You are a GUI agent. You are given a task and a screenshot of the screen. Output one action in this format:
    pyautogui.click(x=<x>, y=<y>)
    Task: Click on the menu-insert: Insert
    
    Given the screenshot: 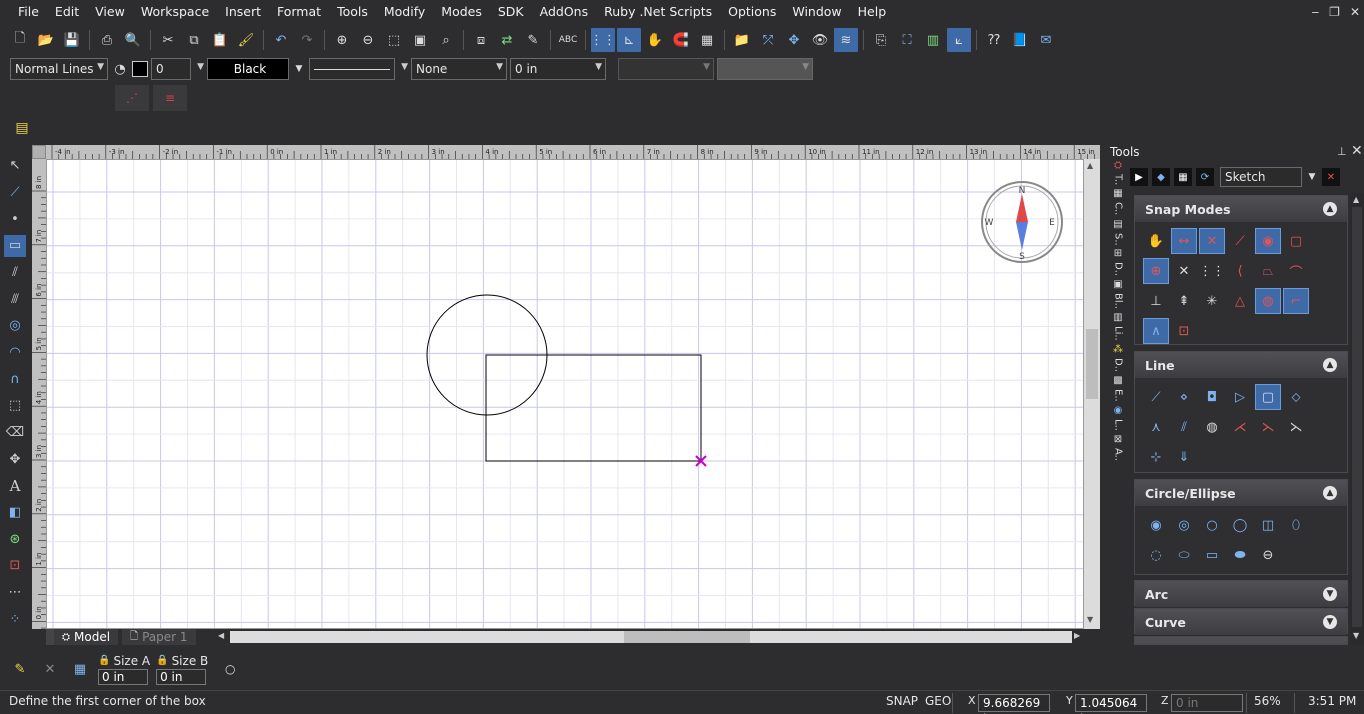 What is the action you would take?
    pyautogui.click(x=243, y=12)
    